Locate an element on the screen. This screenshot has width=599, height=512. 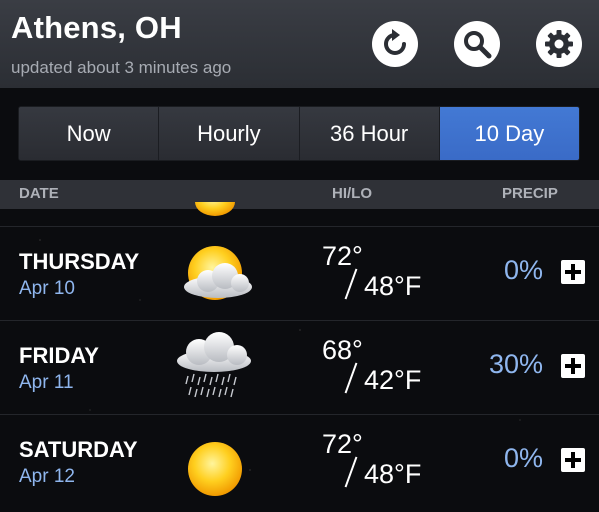
search-button is located at coordinates (477, 44).